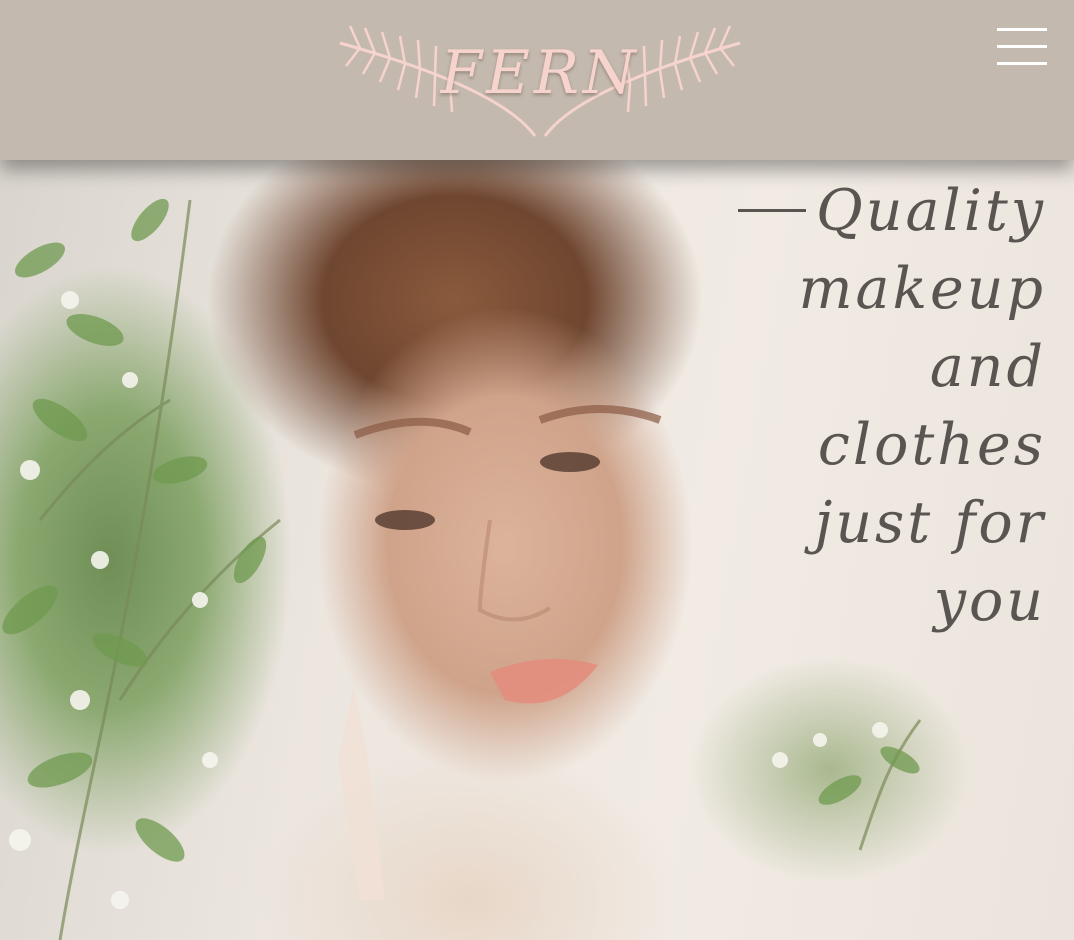  What do you see at coordinates (931, 445) in the screenshot?
I see `tagline-line: clothes` at bounding box center [931, 445].